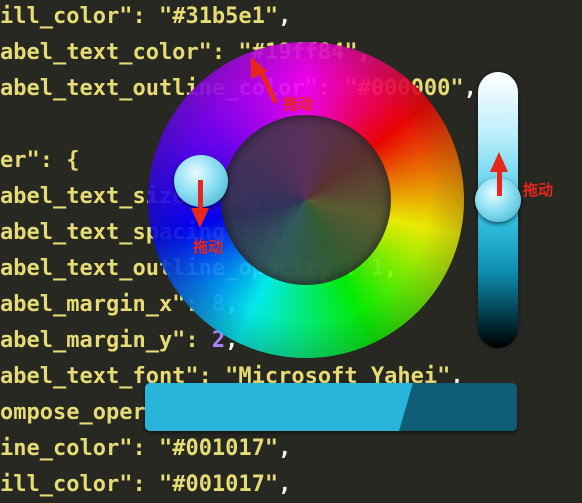  I want to click on code-key: er": {, so click(40, 160).